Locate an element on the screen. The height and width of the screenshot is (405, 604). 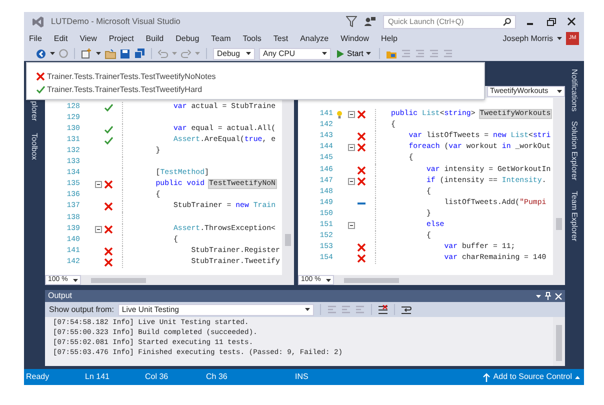
menu-item: Project is located at coordinates (121, 39).